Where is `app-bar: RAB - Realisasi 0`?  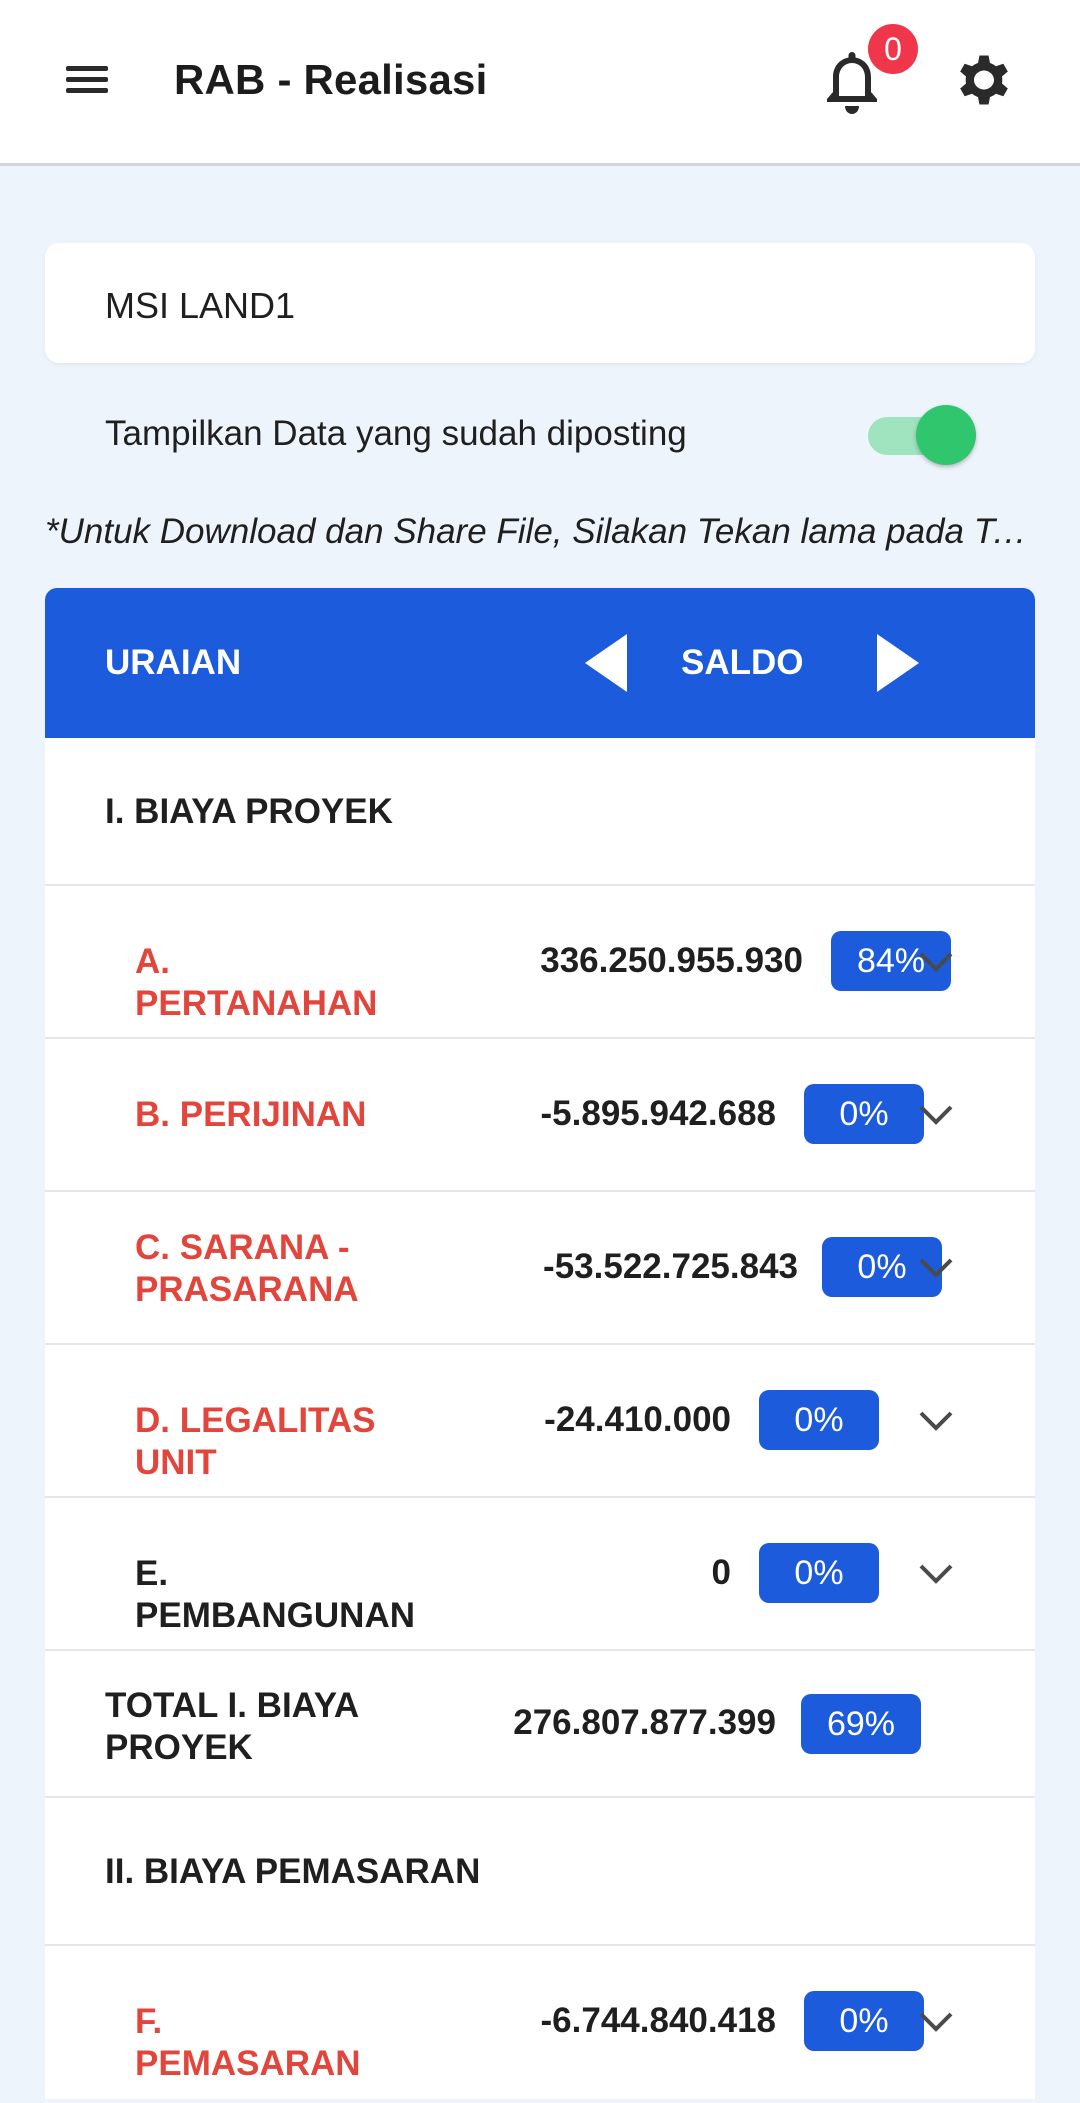 app-bar: RAB - Realisasi 0 is located at coordinates (540, 83).